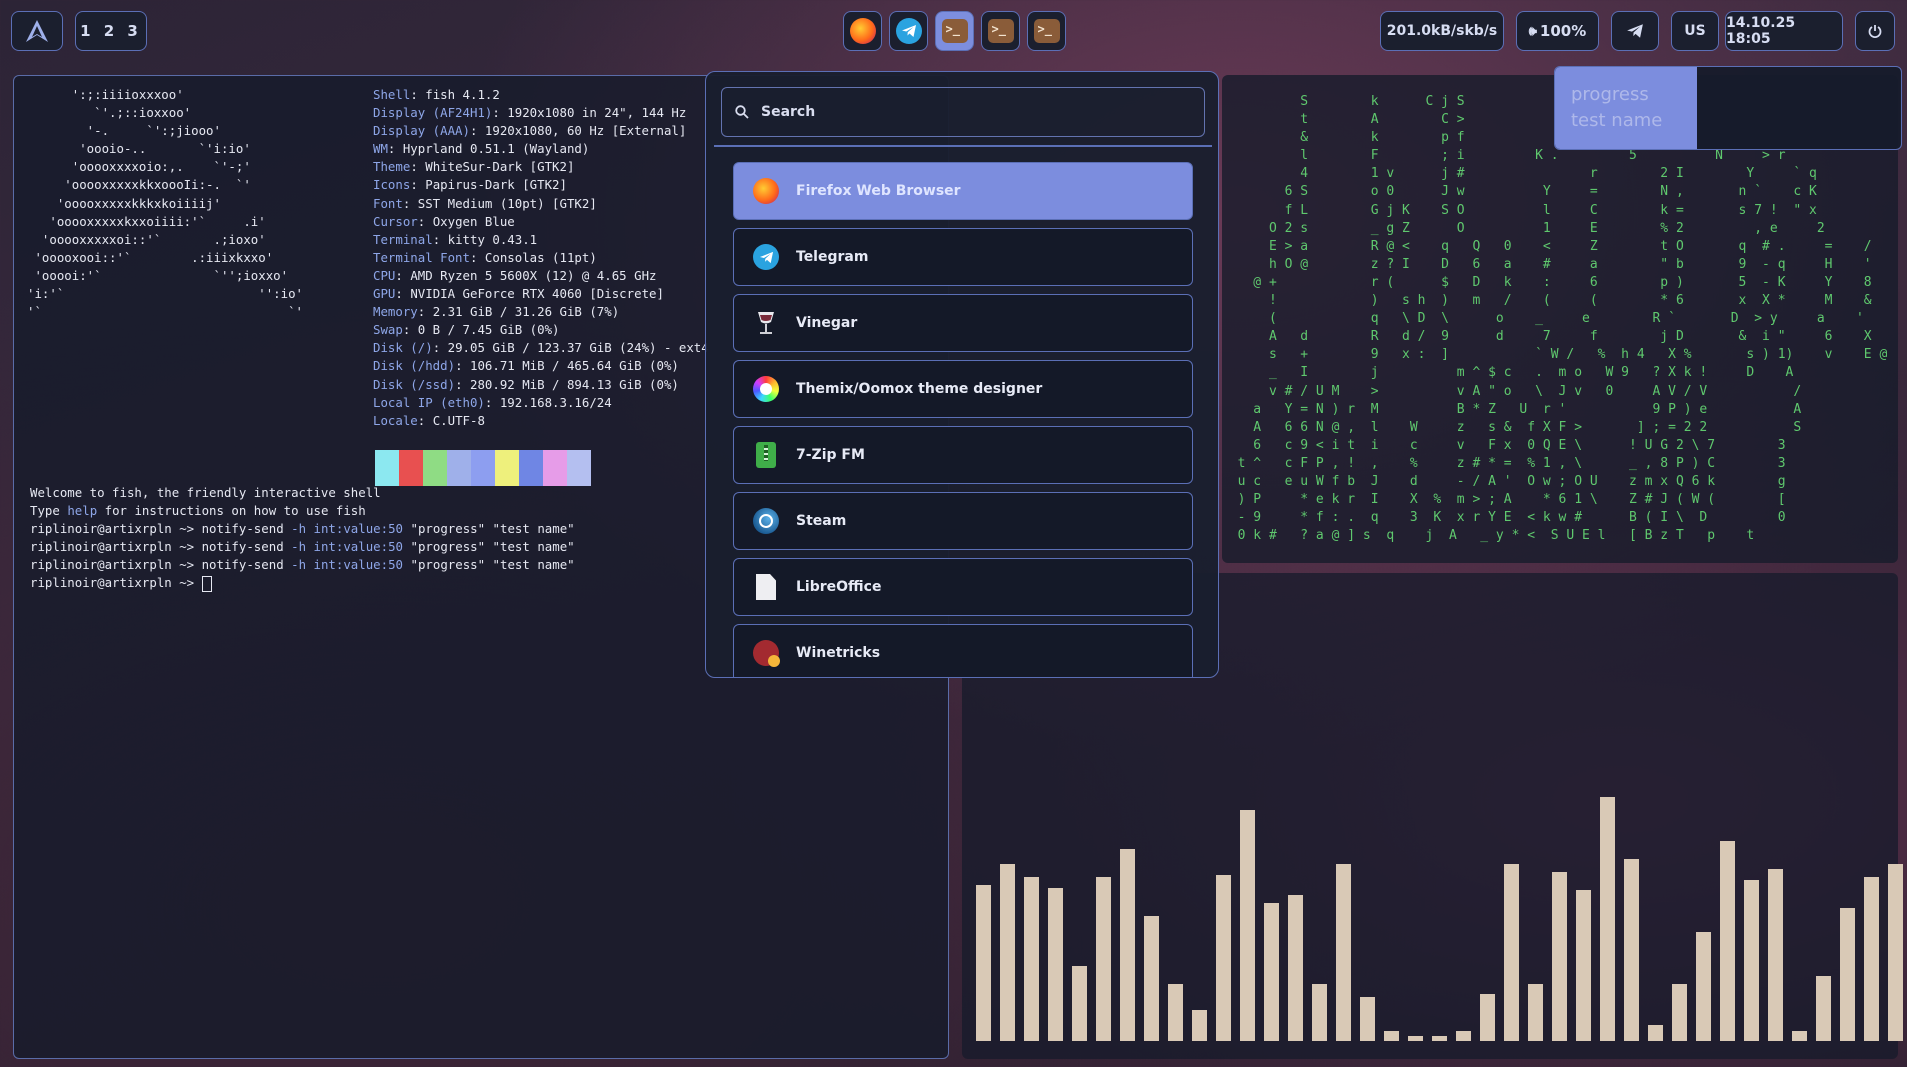 This screenshot has width=1907, height=1067. I want to click on artix-logo-button, so click(37, 31).